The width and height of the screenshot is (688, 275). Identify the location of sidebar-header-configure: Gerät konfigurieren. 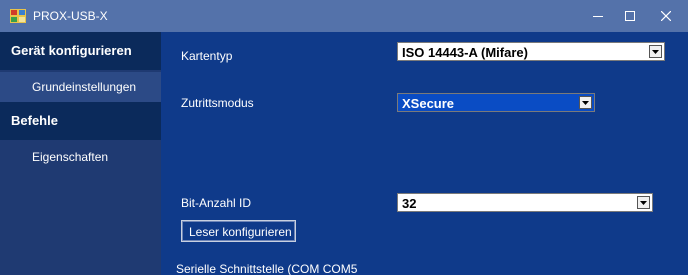
(80, 51).